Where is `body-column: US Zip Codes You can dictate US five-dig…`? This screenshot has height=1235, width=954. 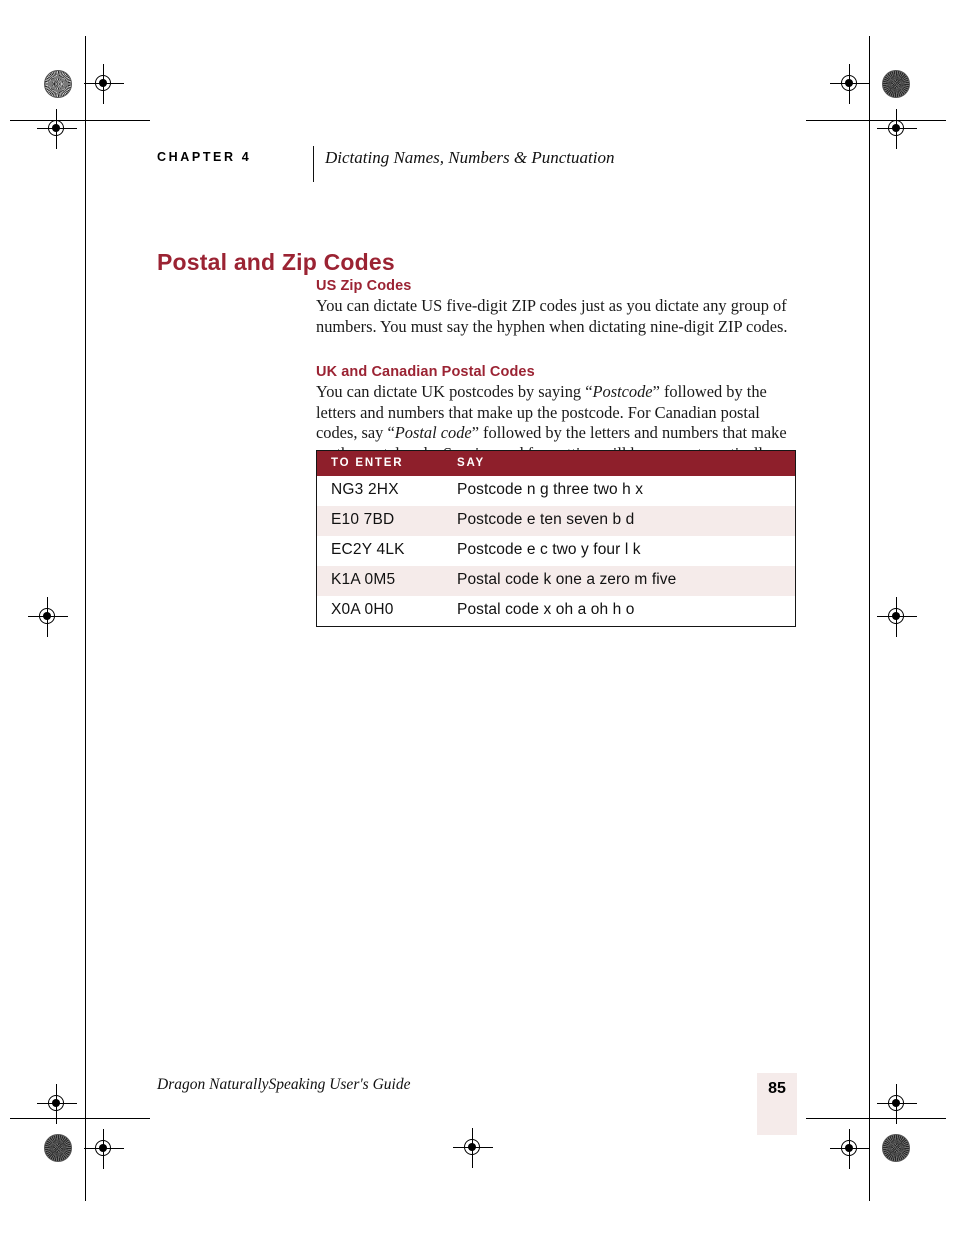 body-column: US Zip Codes You can dictate US five-dig… is located at coordinates (557, 371).